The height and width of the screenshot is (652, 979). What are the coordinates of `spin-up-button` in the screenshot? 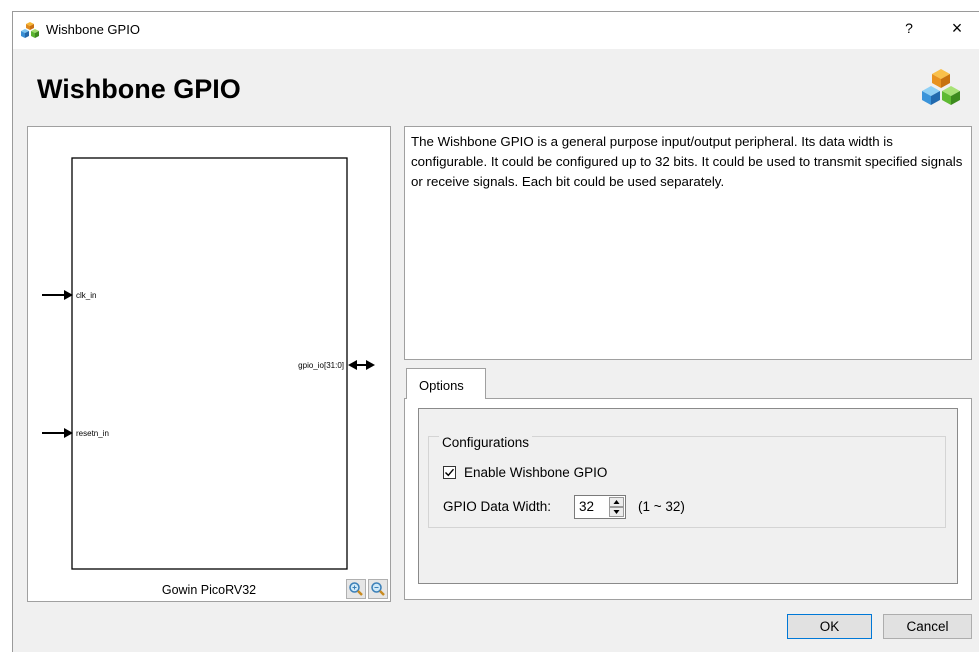 It's located at (616, 502).